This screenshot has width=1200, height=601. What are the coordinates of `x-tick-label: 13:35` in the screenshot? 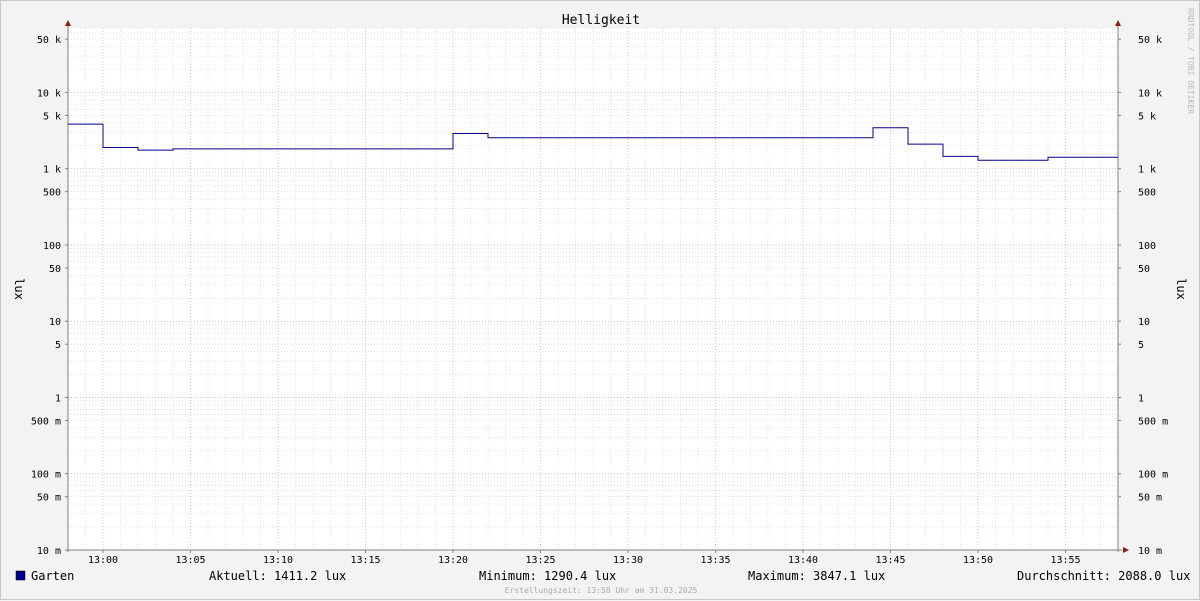 It's located at (715, 560).